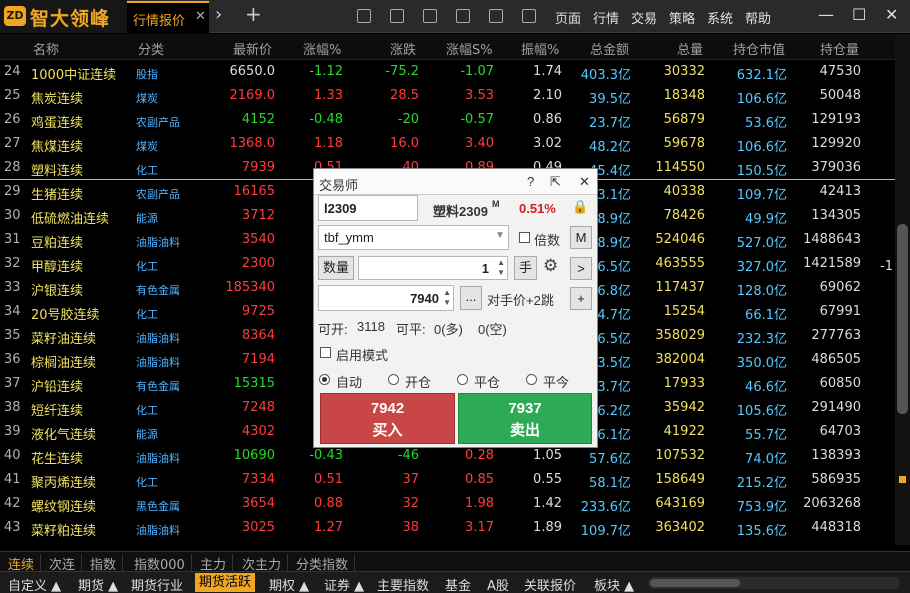 Image resolution: width=910 pixels, height=593 pixels. I want to click on crop-icon, so click(430, 16).